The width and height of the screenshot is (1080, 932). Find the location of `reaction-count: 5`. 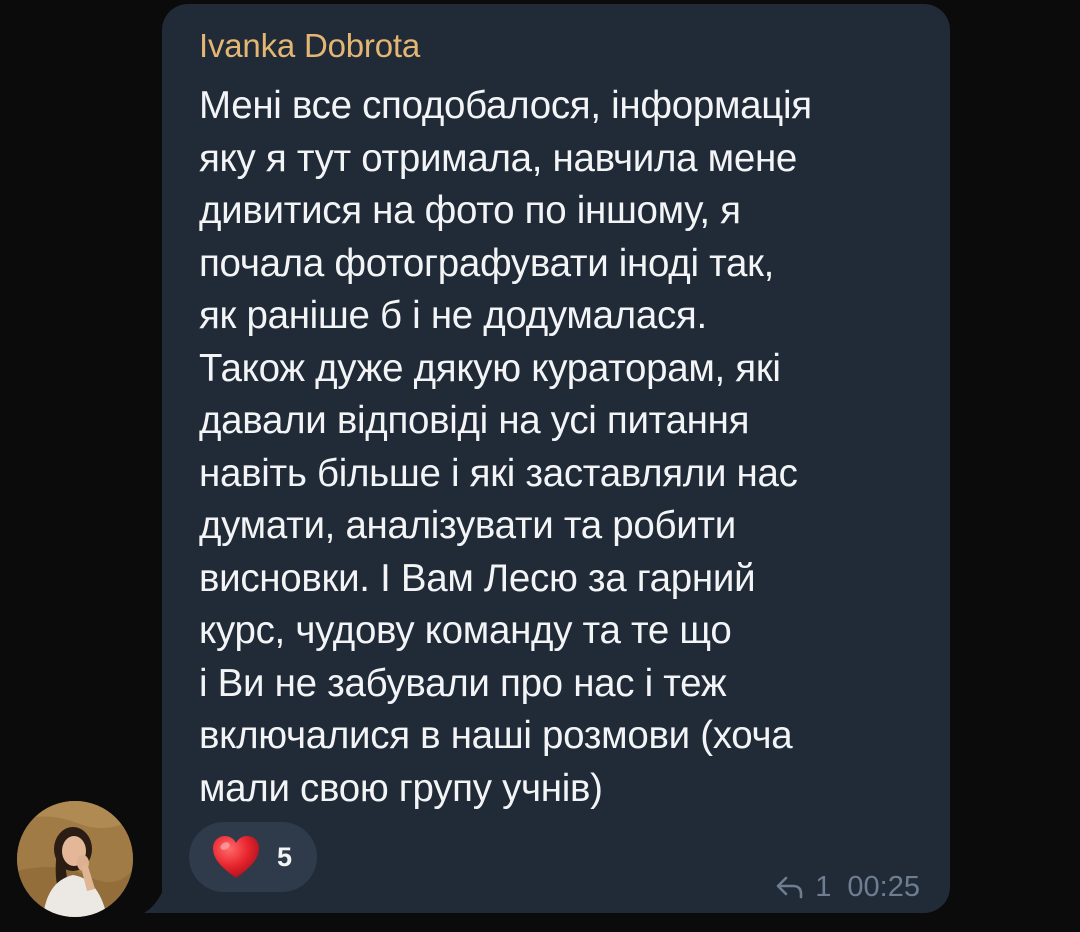

reaction-count: 5 is located at coordinates (285, 857).